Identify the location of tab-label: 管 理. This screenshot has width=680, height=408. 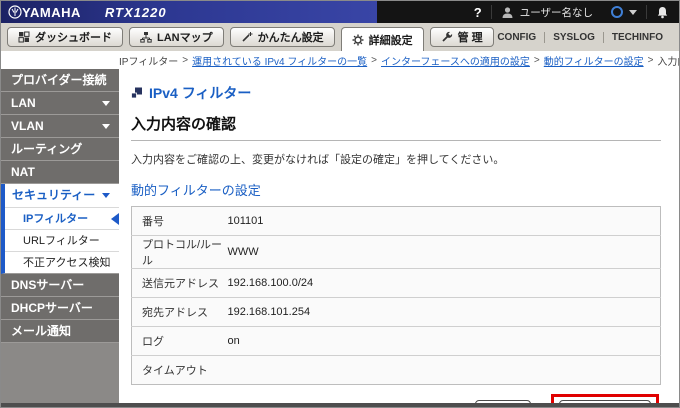
(470, 38).